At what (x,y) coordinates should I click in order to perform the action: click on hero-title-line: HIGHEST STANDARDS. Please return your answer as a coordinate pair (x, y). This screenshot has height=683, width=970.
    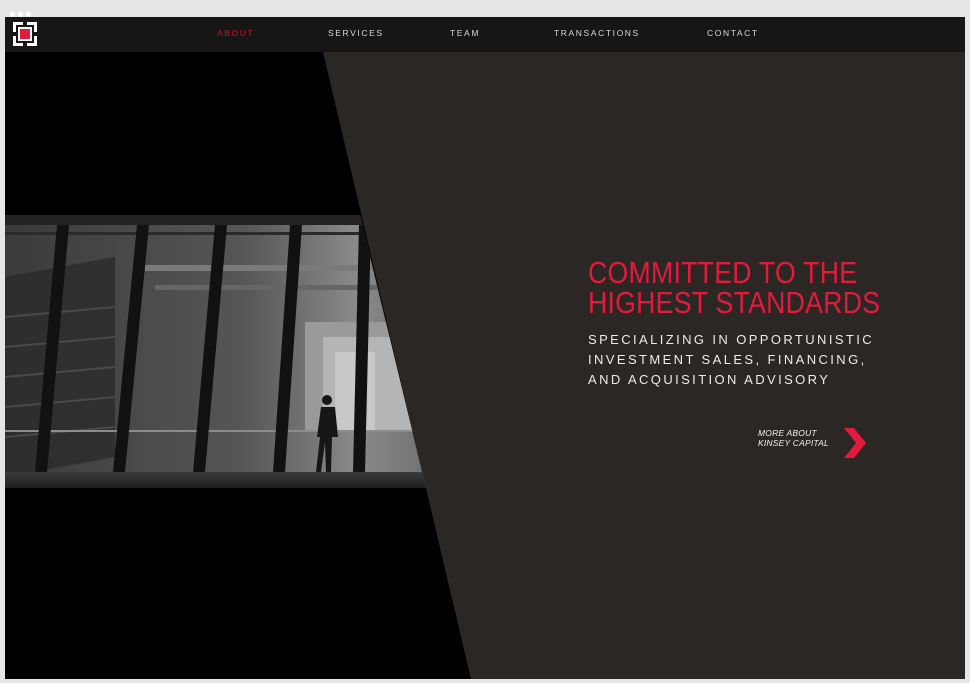
    Looking at the image, I should click on (734, 302).